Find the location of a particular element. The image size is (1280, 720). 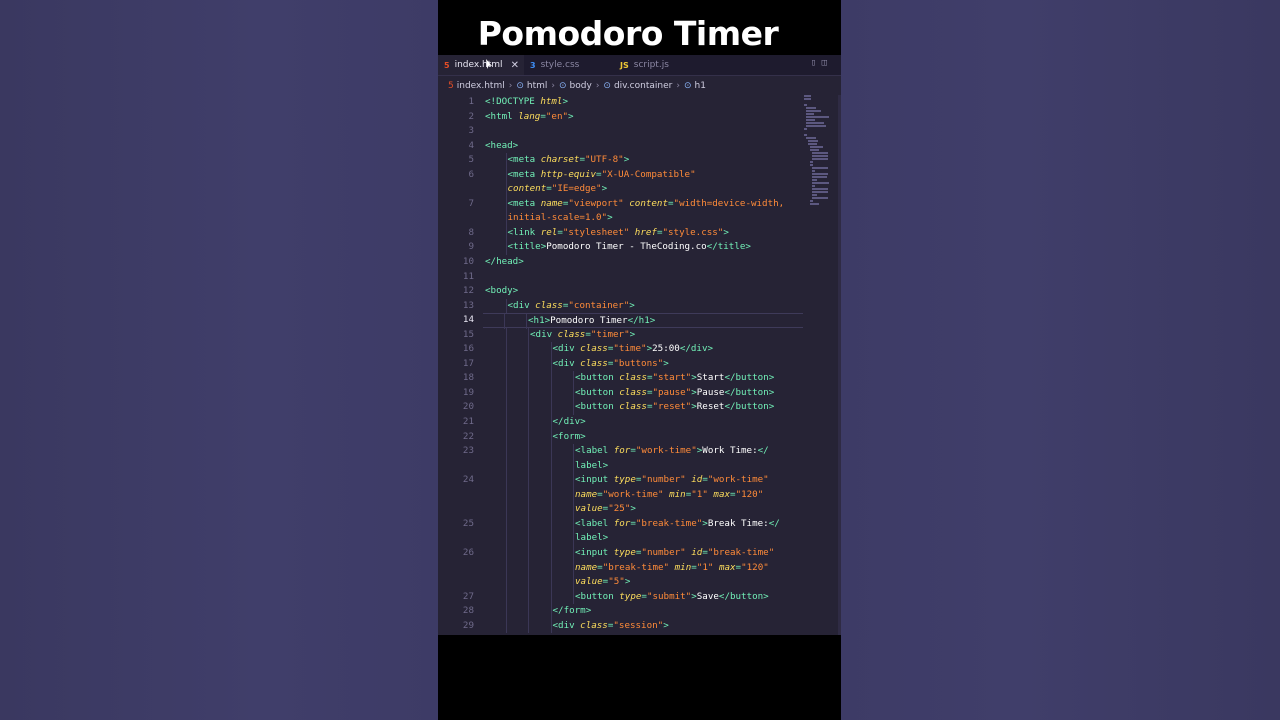

code-token: max is located at coordinates (727, 567).